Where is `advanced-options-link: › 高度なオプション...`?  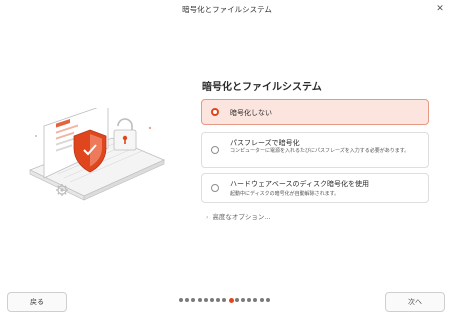
advanced-options-link: › 高度なオプション... is located at coordinates (238, 216).